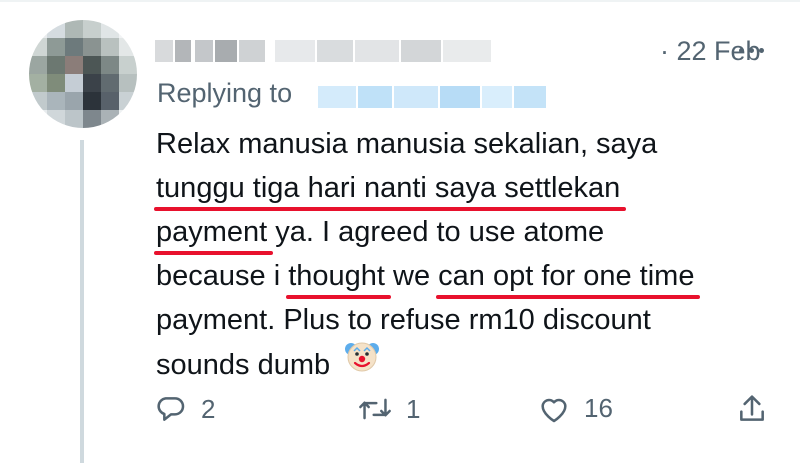 The image size is (800, 463). Describe the element at coordinates (436, 232) in the screenshot. I see `text-segment: ya. I agreed to use atome` at that location.